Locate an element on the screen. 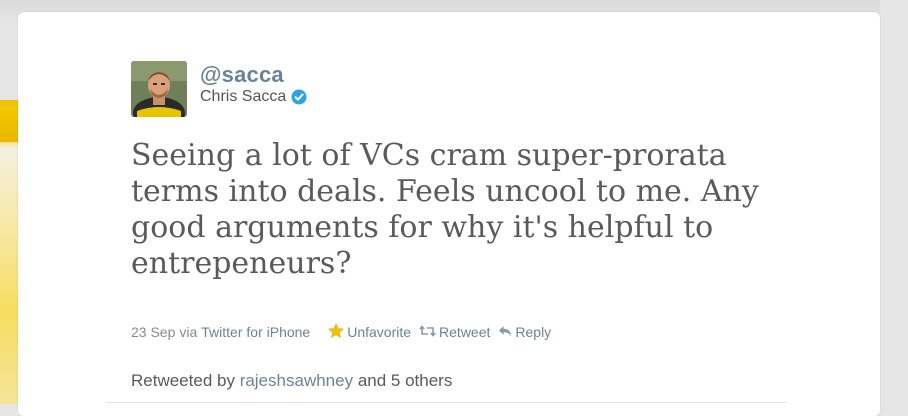  tweet-date: 23 Sep is located at coordinates (153, 332).